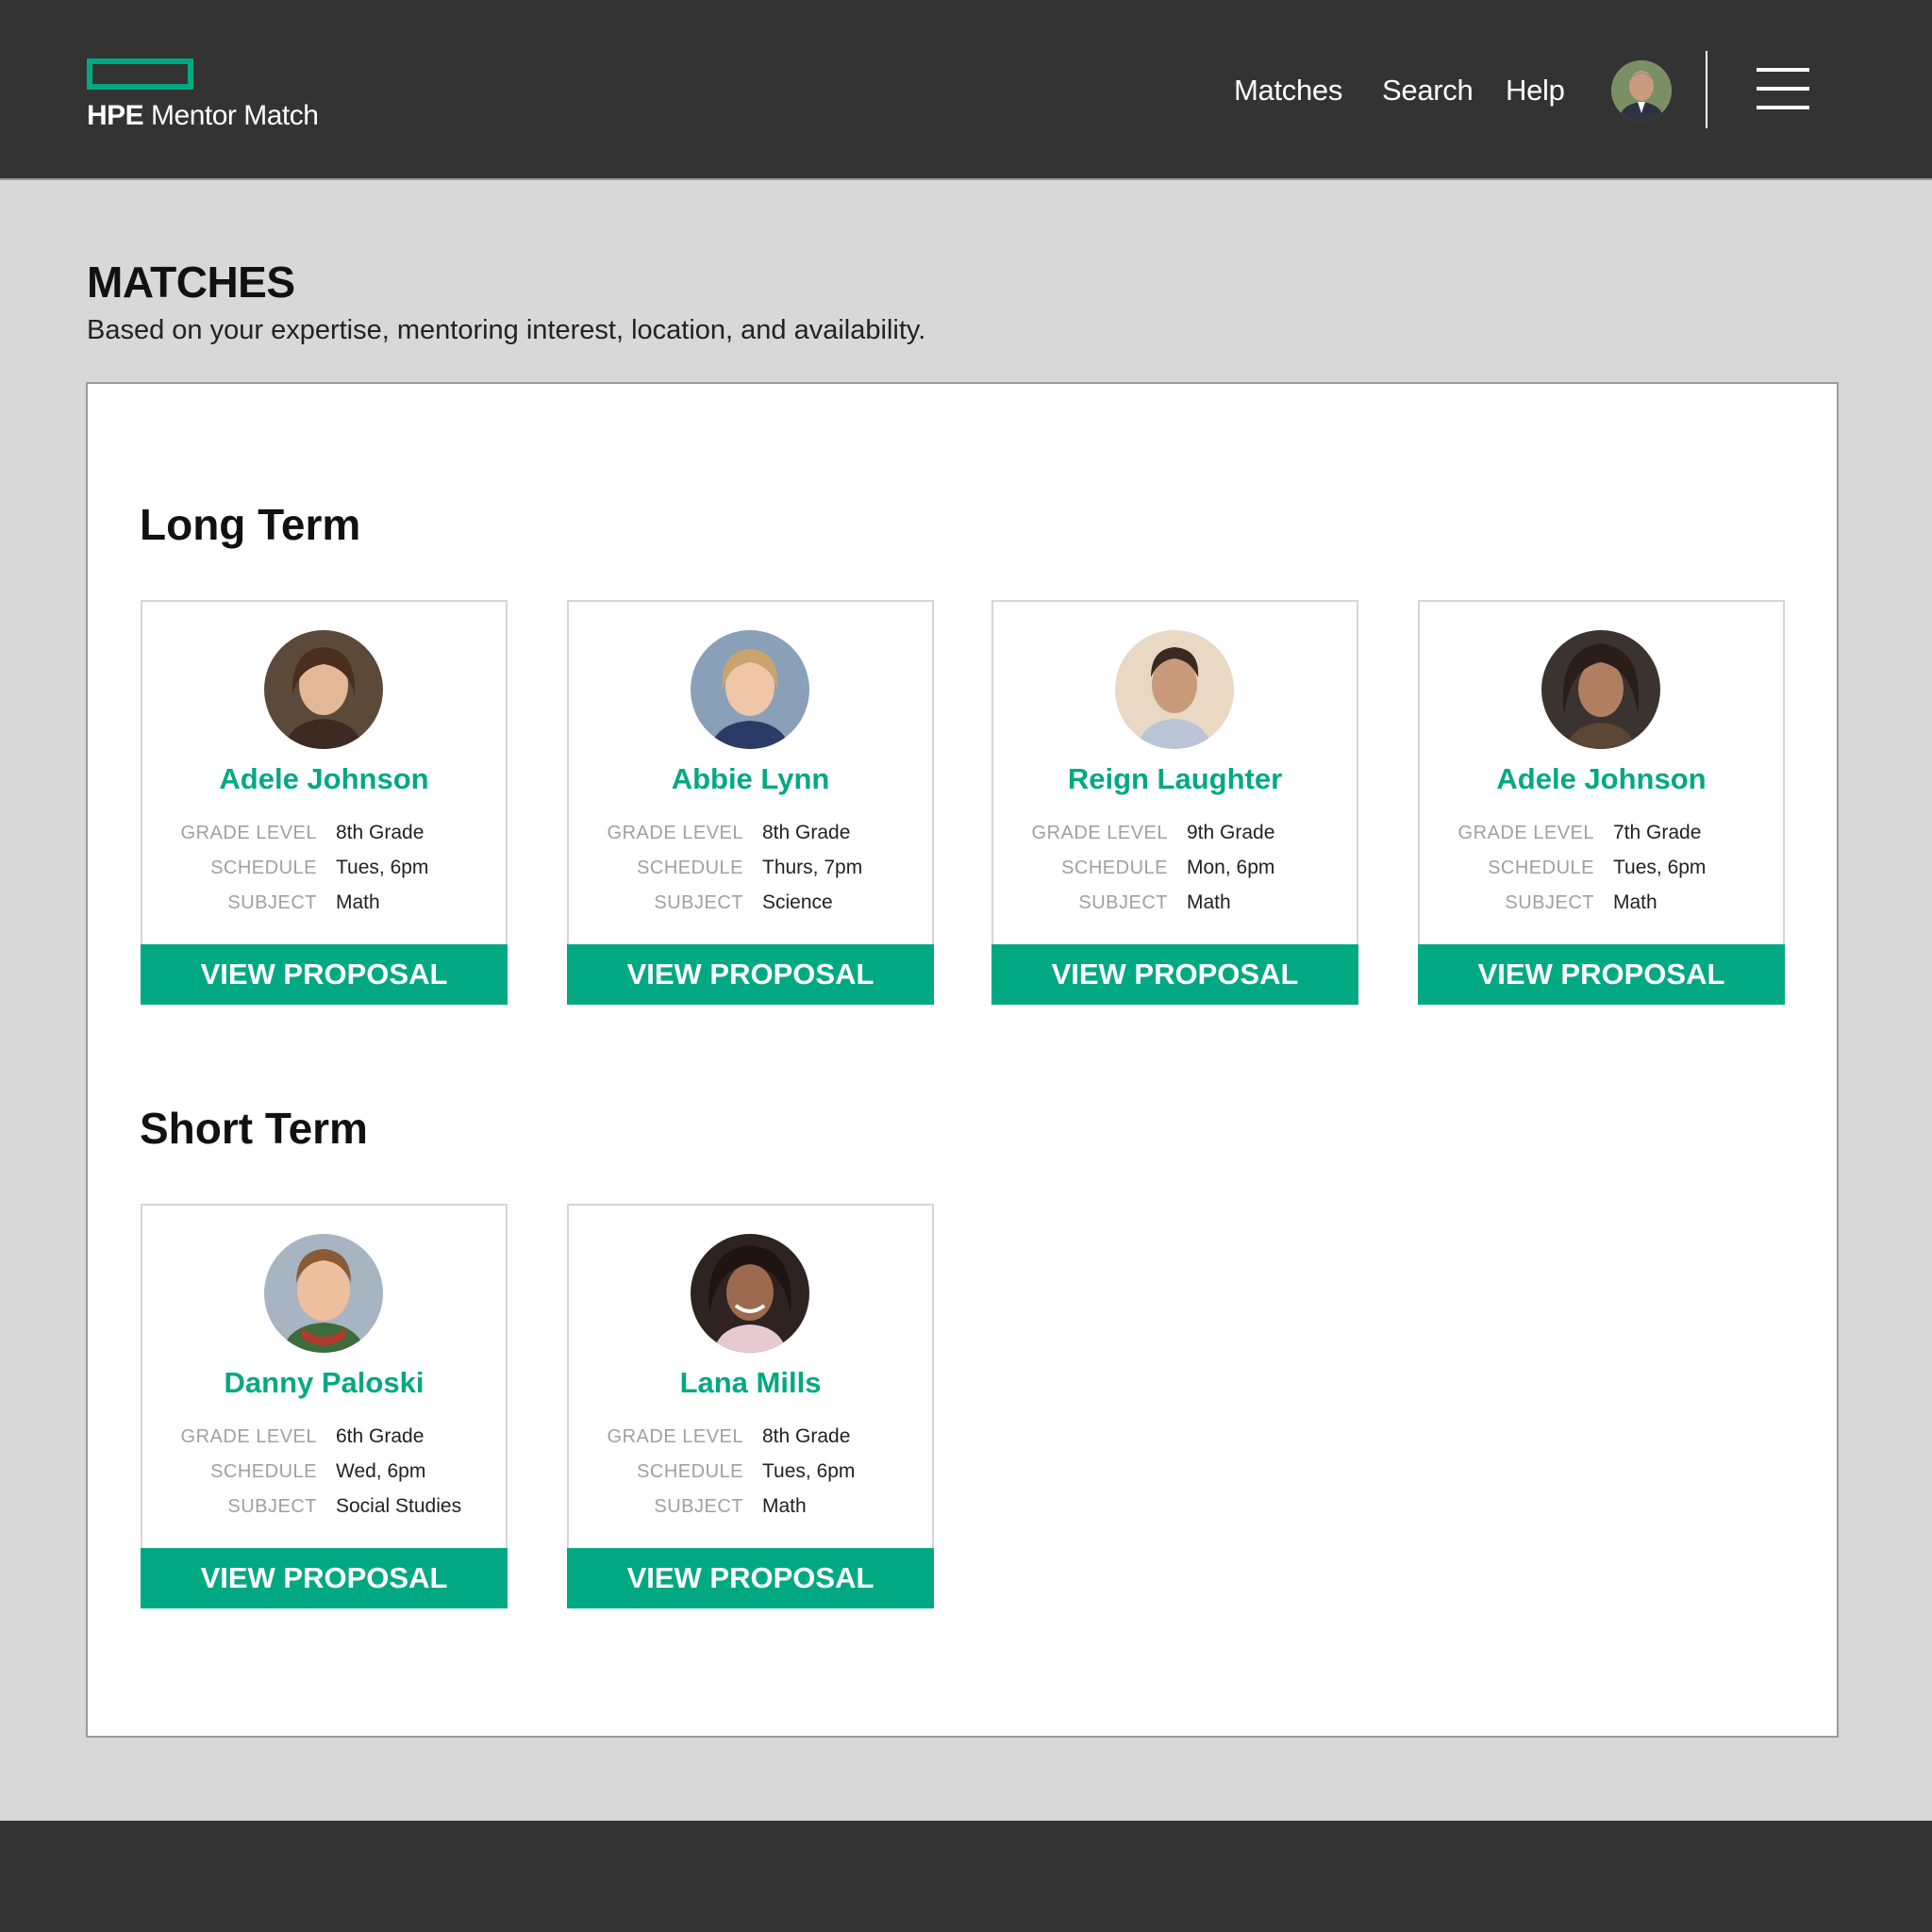  Describe the element at coordinates (797, 902) in the screenshot. I see `subject-value: Science` at that location.